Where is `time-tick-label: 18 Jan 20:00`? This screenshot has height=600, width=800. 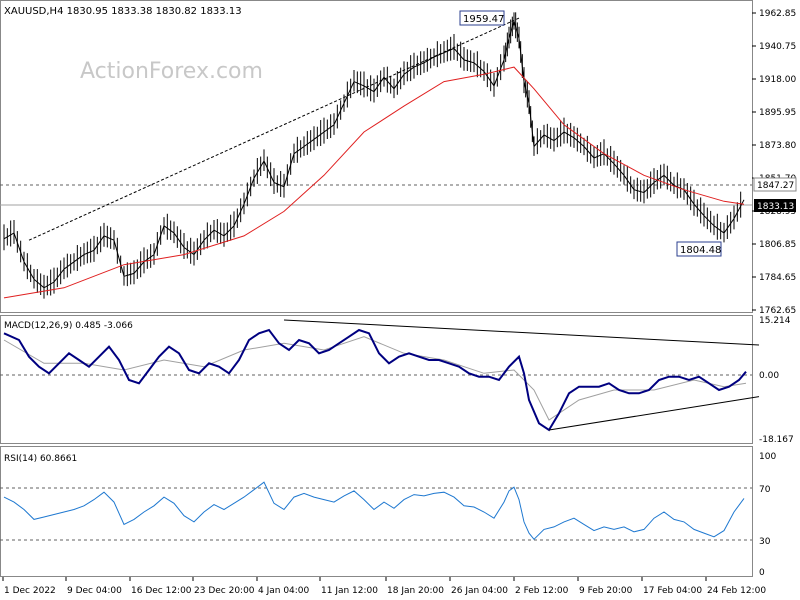
time-tick-label: 18 Jan 20:00 is located at coordinates (415, 591).